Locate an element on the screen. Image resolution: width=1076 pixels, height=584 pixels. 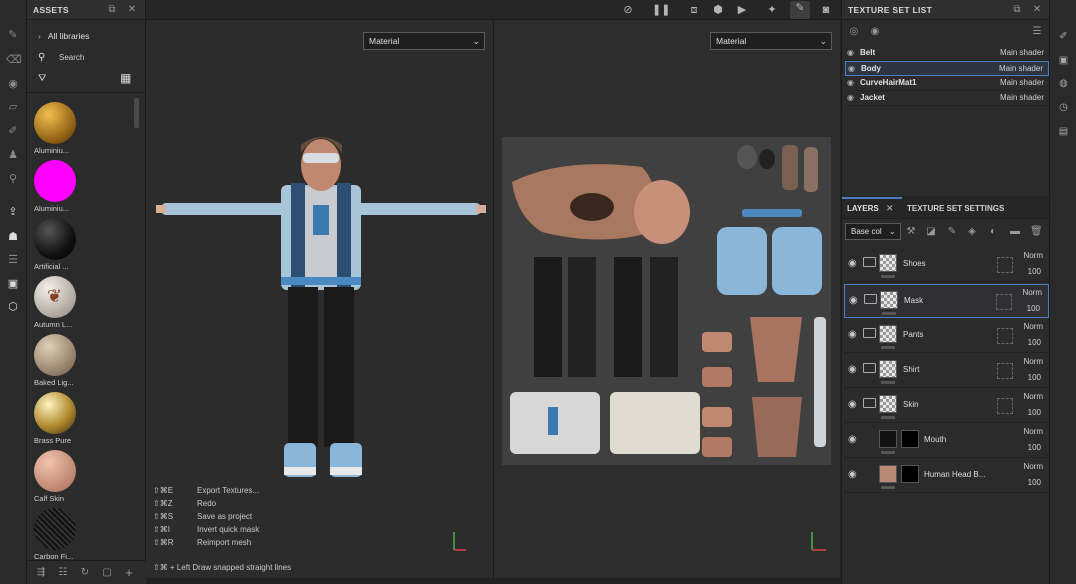
layer-row: ◉ Skin Norm 100 is located at coordinates (946, 406).